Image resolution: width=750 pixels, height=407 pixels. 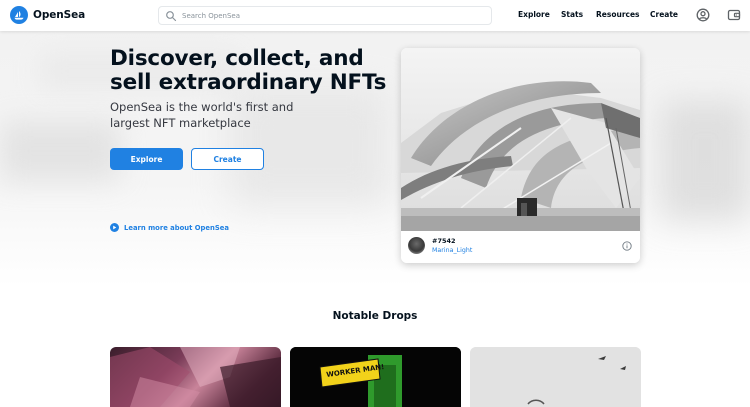 I want to click on search-input, so click(x=332, y=15).